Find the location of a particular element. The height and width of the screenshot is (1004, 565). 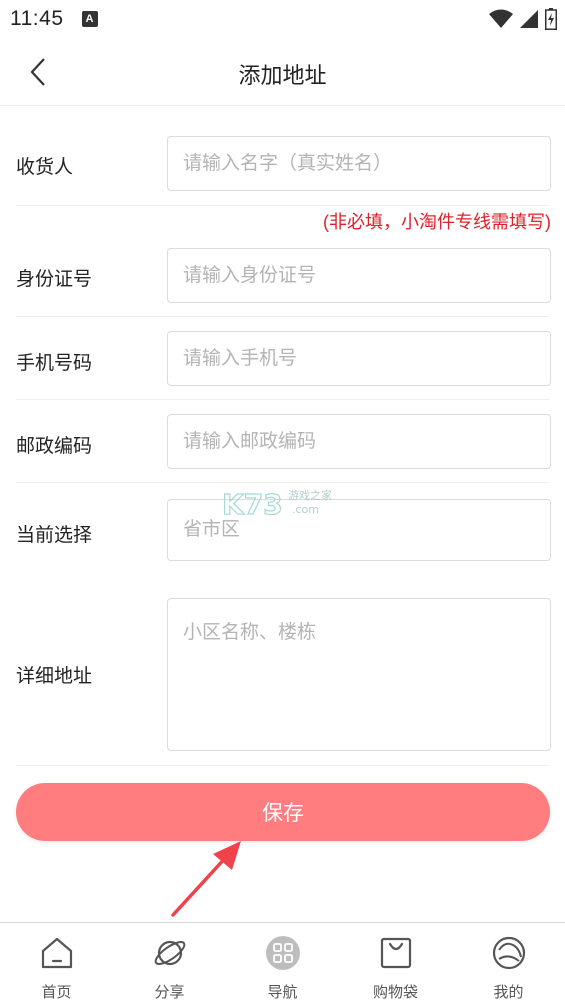

form-row-postal: 邮政编码 is located at coordinates (283, 441).